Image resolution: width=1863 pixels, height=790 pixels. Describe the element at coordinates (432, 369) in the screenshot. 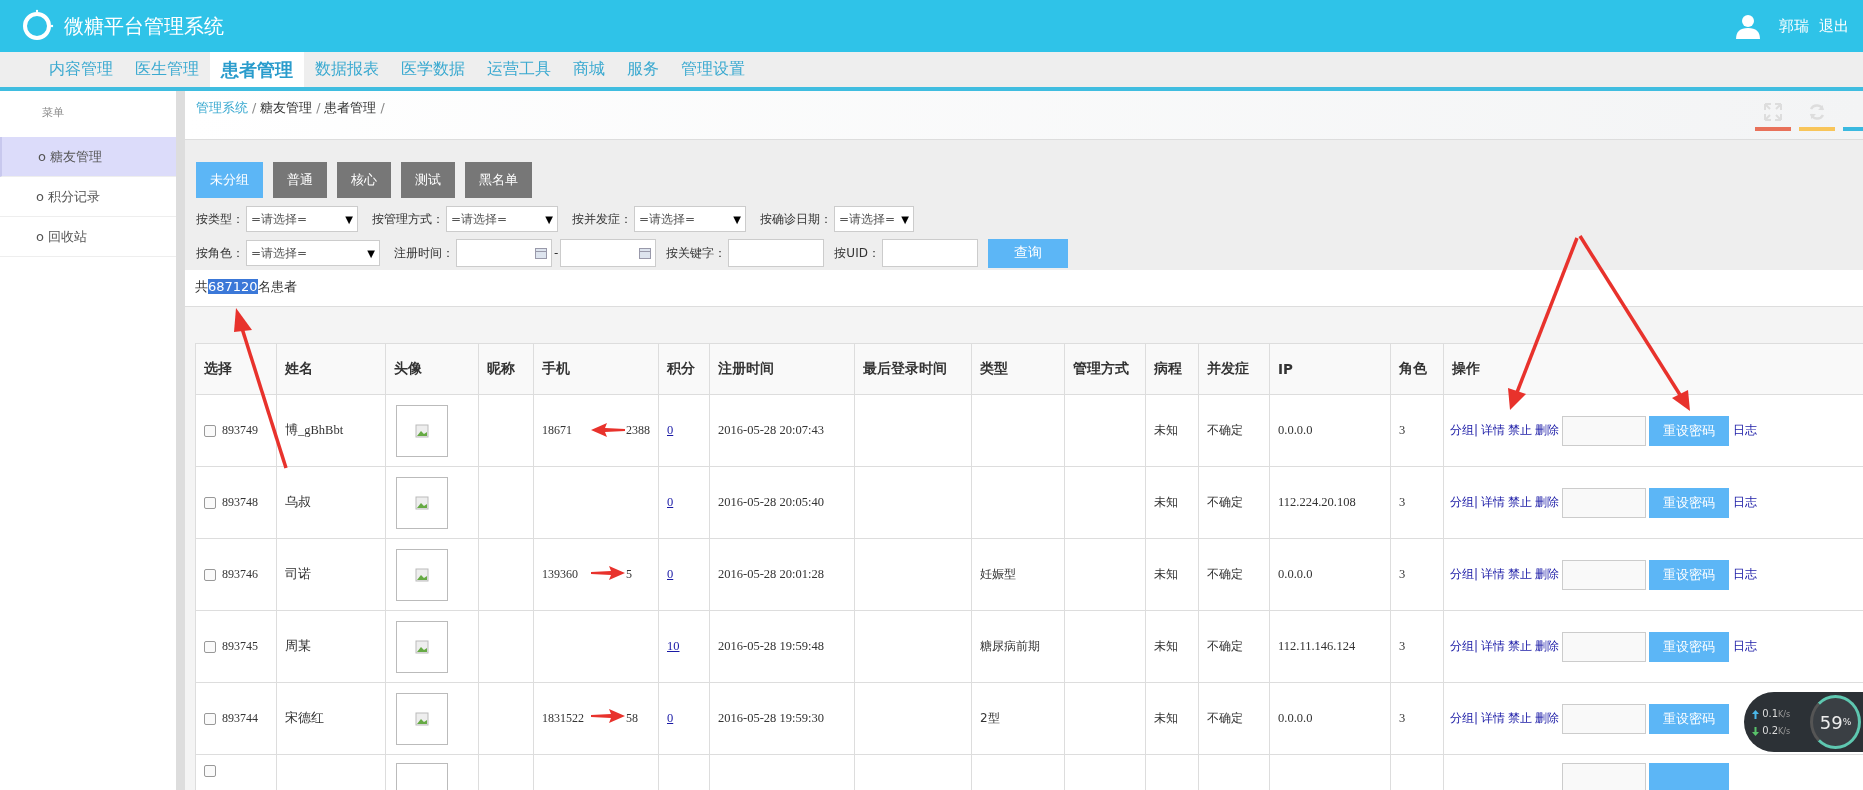

I see `column-header: 头像` at that location.